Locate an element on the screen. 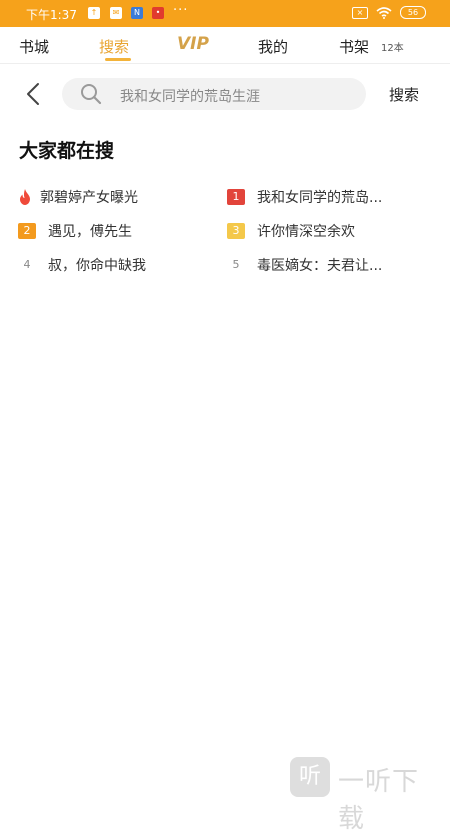 The height and width of the screenshot is (835, 450). more-notifications-icon: ··· is located at coordinates (181, 10).